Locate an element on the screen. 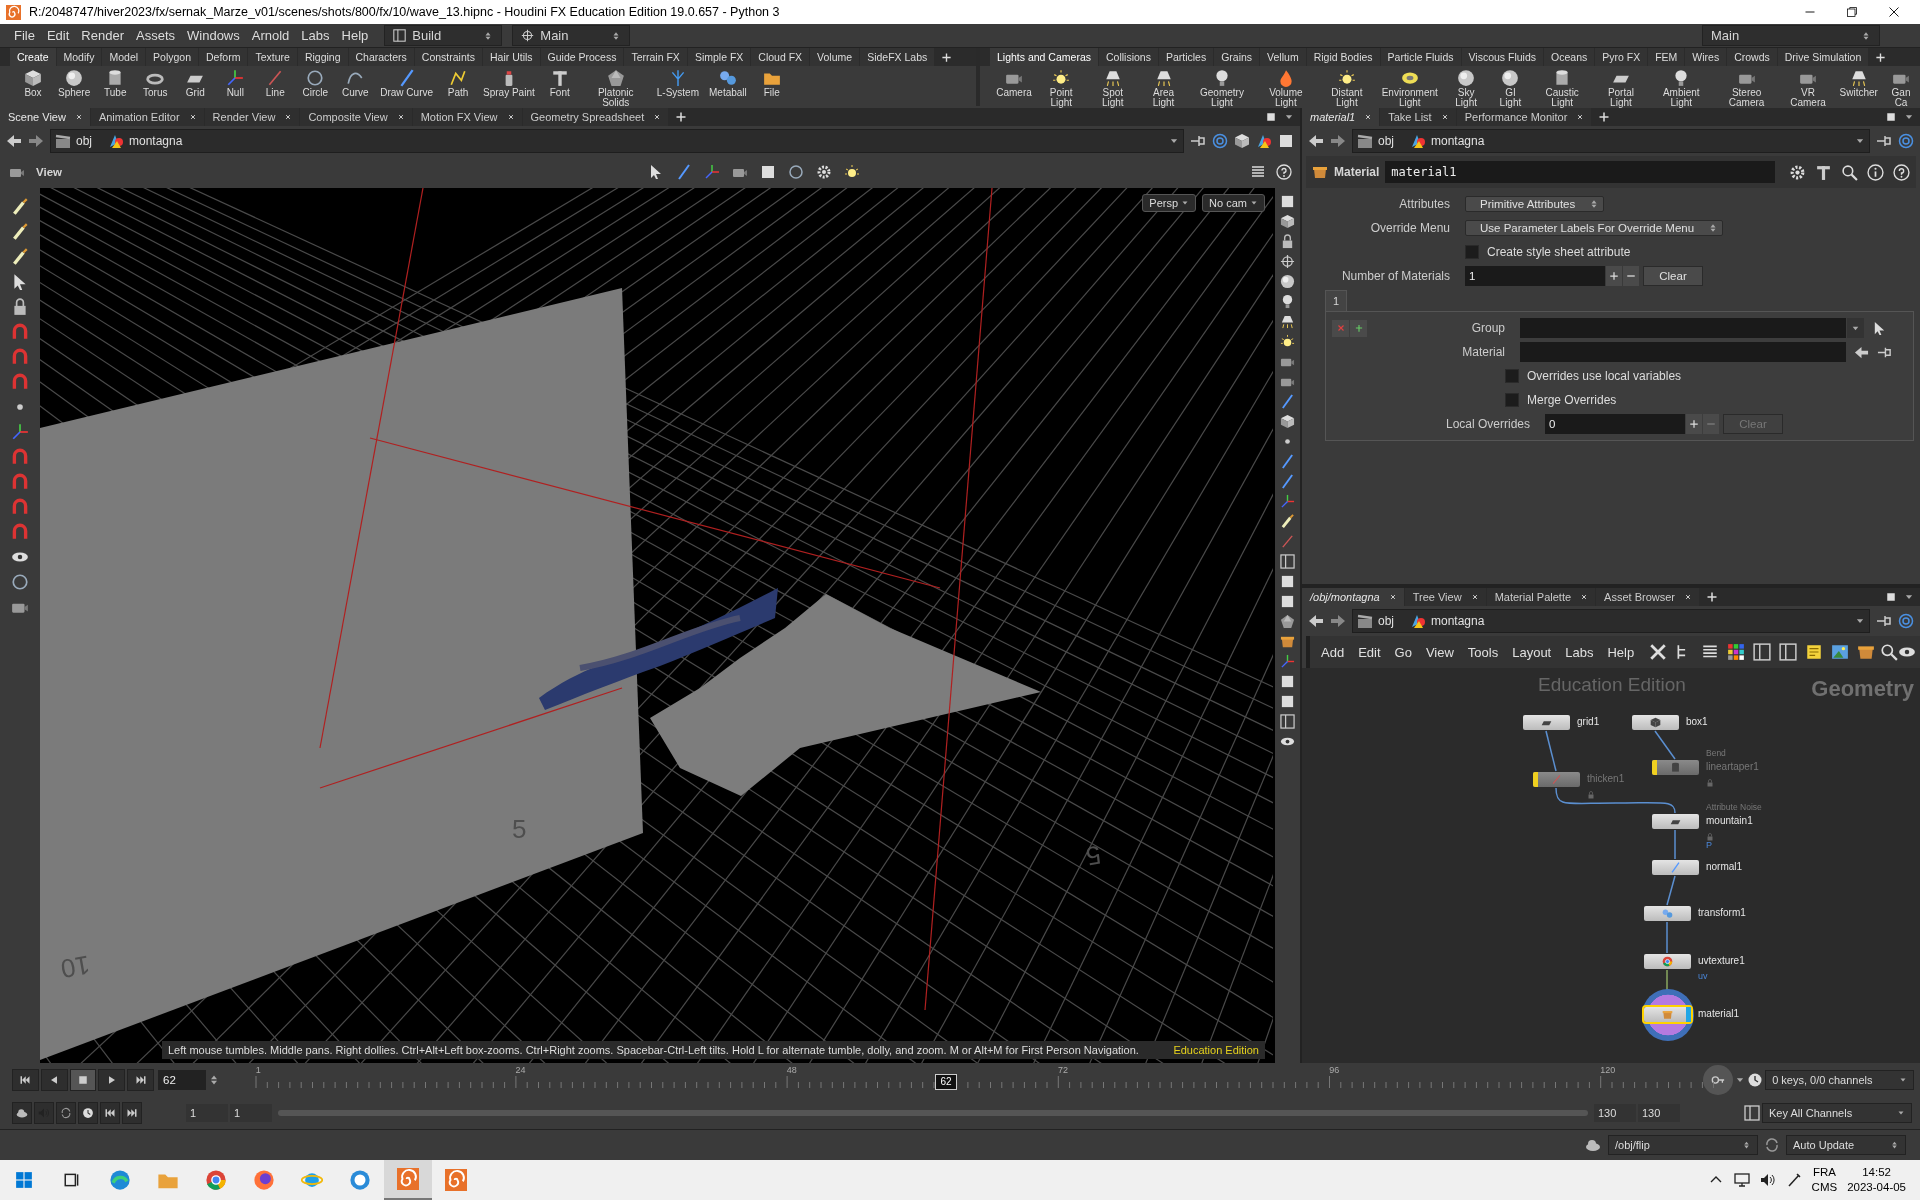 This screenshot has width=1920, height=1200. shelf-tool: Draw Curve is located at coordinates (407, 83).